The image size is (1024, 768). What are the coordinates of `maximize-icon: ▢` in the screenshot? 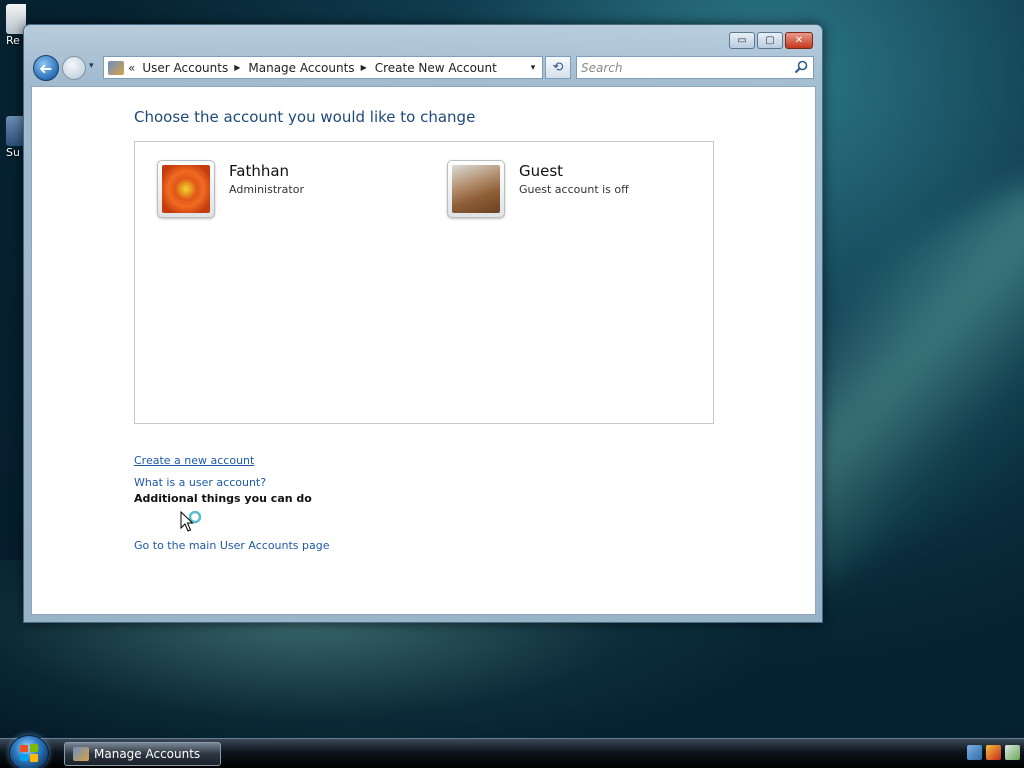 It's located at (770, 40).